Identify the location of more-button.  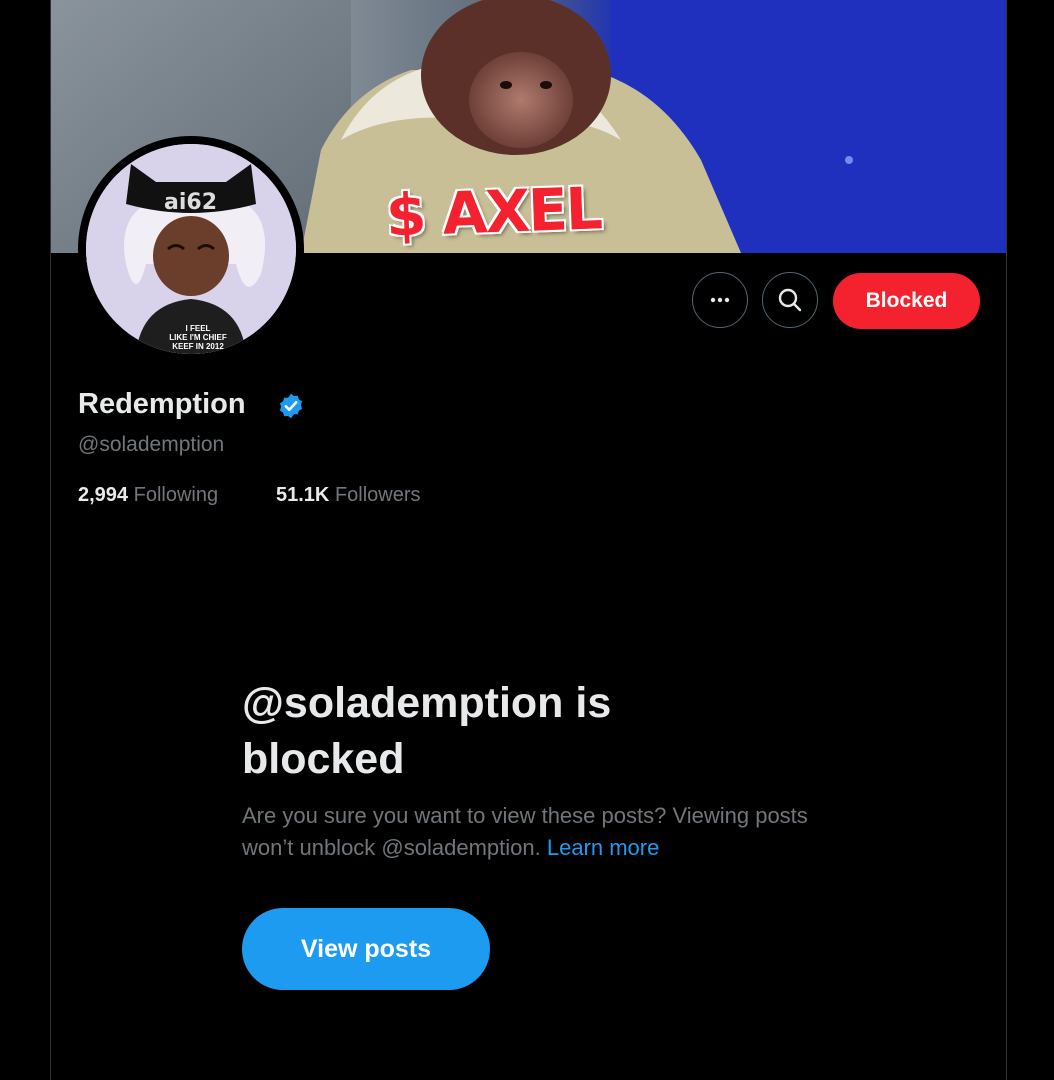
(720, 300).